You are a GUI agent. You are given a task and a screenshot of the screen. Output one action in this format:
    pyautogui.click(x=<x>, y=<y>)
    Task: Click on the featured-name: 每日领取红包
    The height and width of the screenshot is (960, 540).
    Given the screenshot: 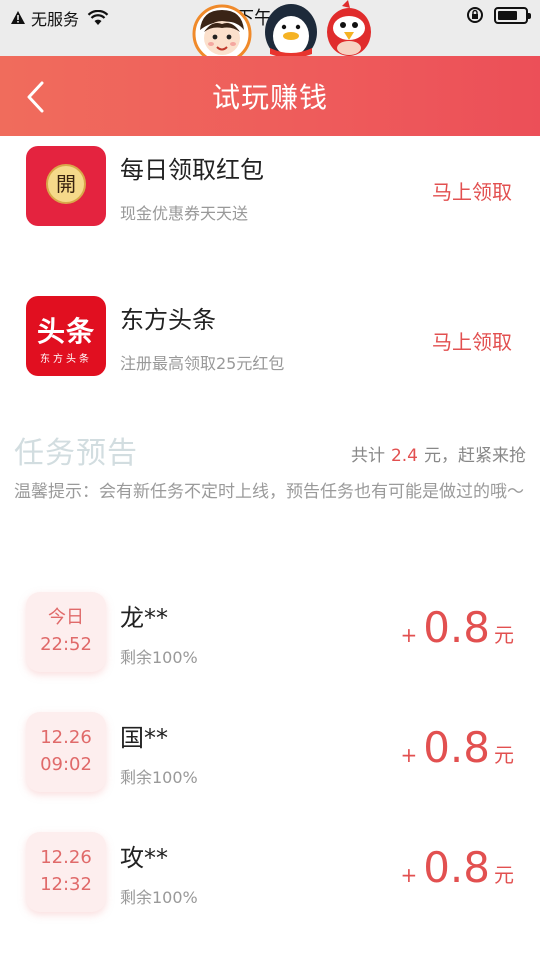 What is the action you would take?
    pyautogui.click(x=192, y=170)
    